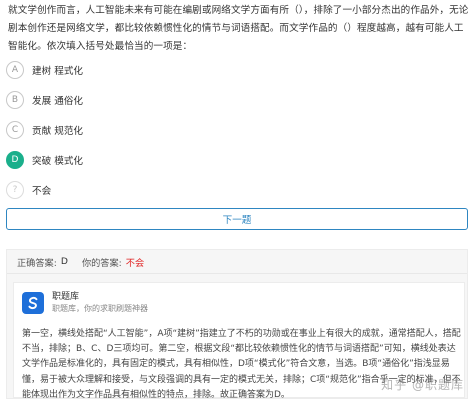  I want to click on brand-slogan: 职题库，你的求职刷题神器, so click(100, 308).